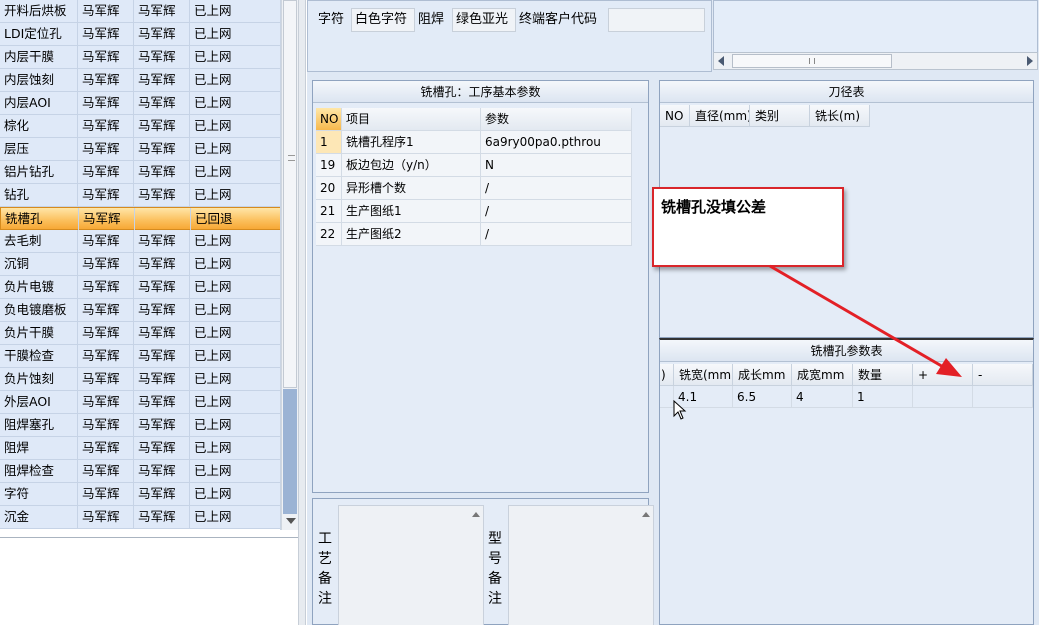  What do you see at coordinates (943, 375) in the screenshot?
I see `header-plus: +` at bounding box center [943, 375].